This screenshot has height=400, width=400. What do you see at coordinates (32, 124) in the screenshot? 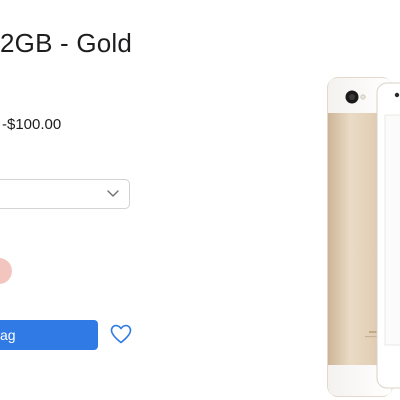
I see `product-price: -$100.00` at bounding box center [32, 124].